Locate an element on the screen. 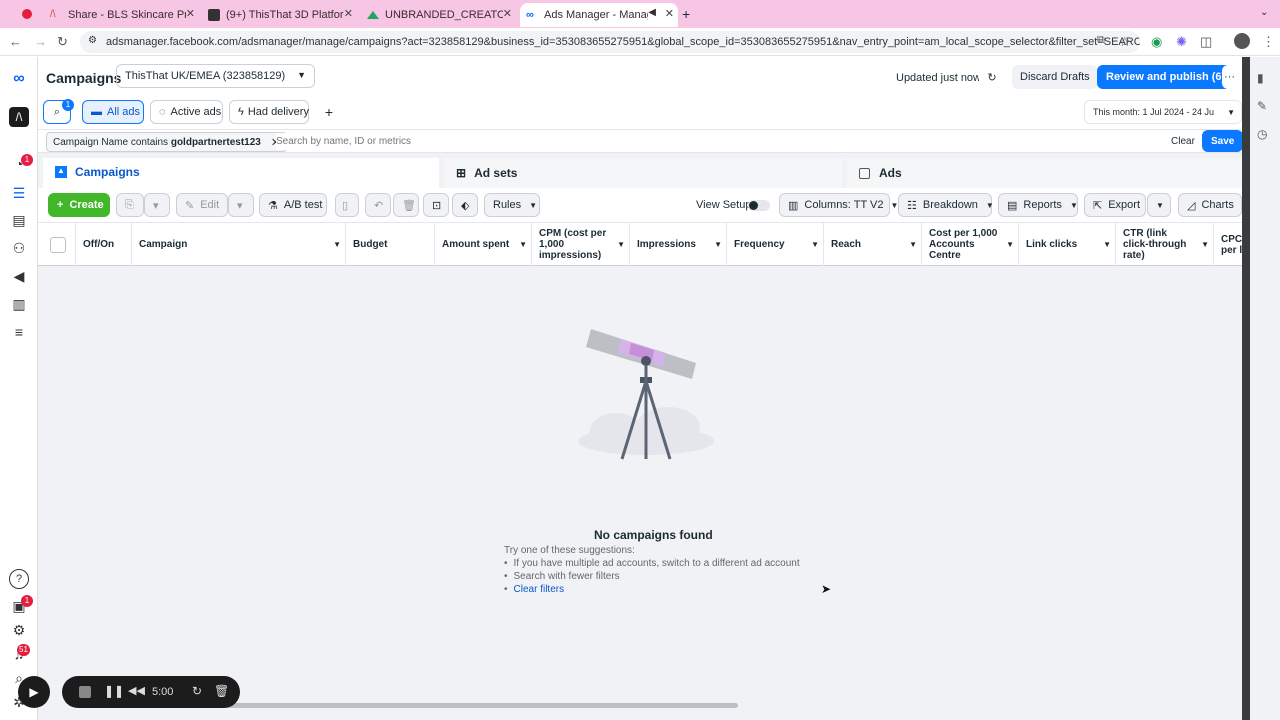 The image size is (1280, 720). back-icon: ← is located at coordinates (15, 41).